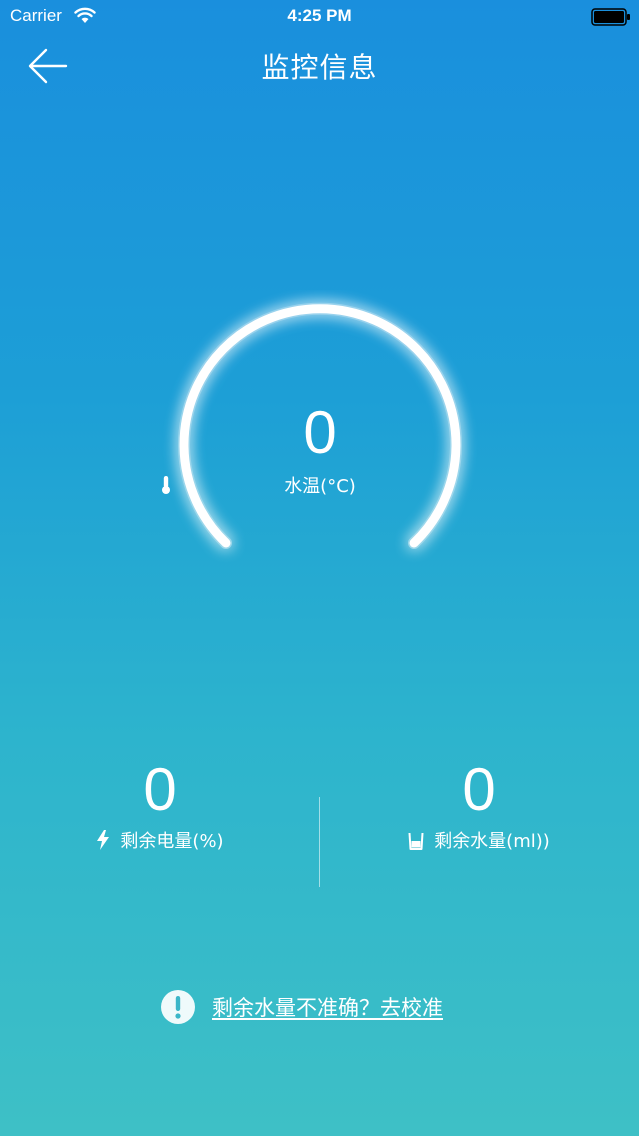 The image size is (639, 1136). What do you see at coordinates (416, 841) in the screenshot?
I see `cup-icon` at bounding box center [416, 841].